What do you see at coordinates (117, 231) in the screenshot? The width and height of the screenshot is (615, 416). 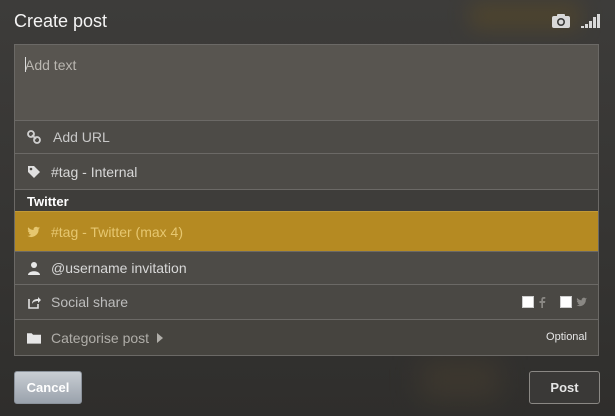 I see `twitter-tag-label: #tag - Twitter (max 4)` at bounding box center [117, 231].